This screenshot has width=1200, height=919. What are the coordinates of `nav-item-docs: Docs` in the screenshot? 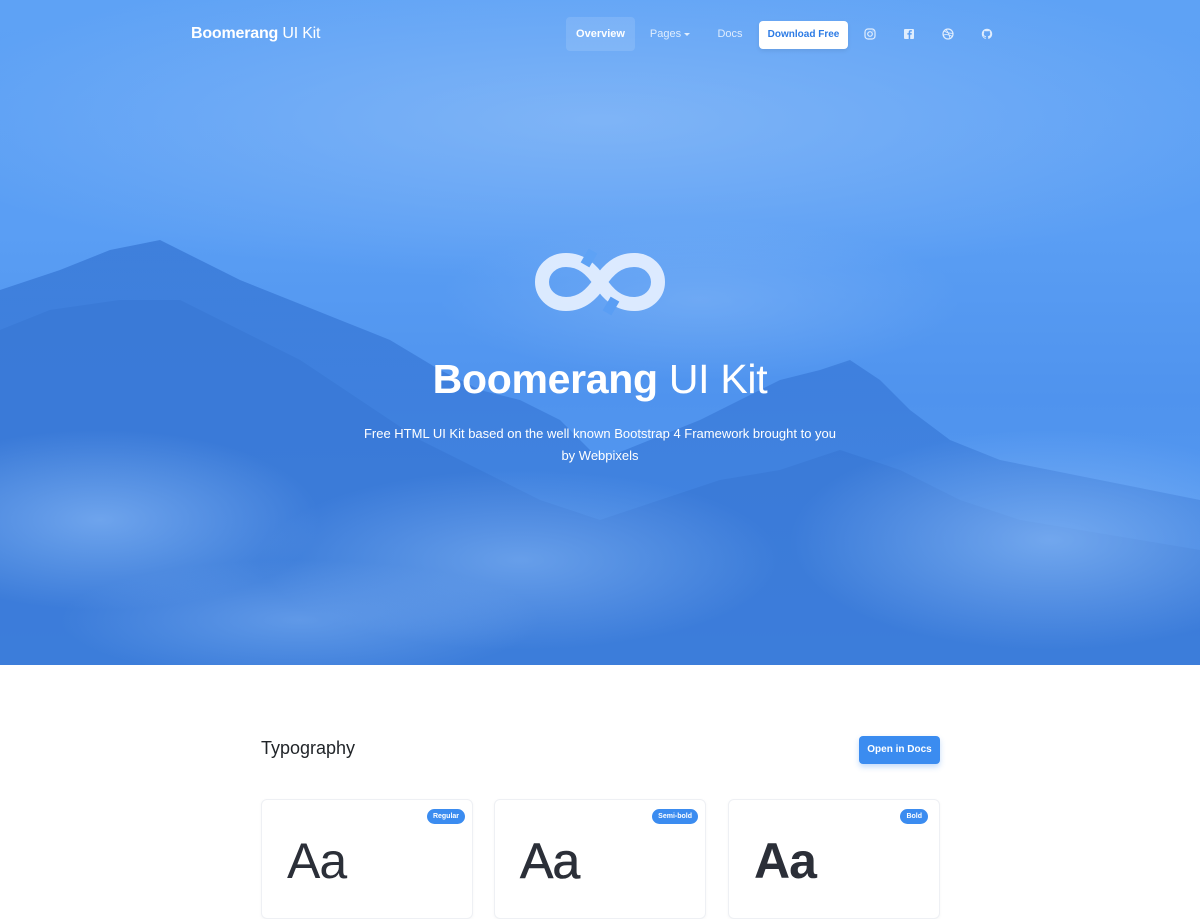 It's located at (730, 34).